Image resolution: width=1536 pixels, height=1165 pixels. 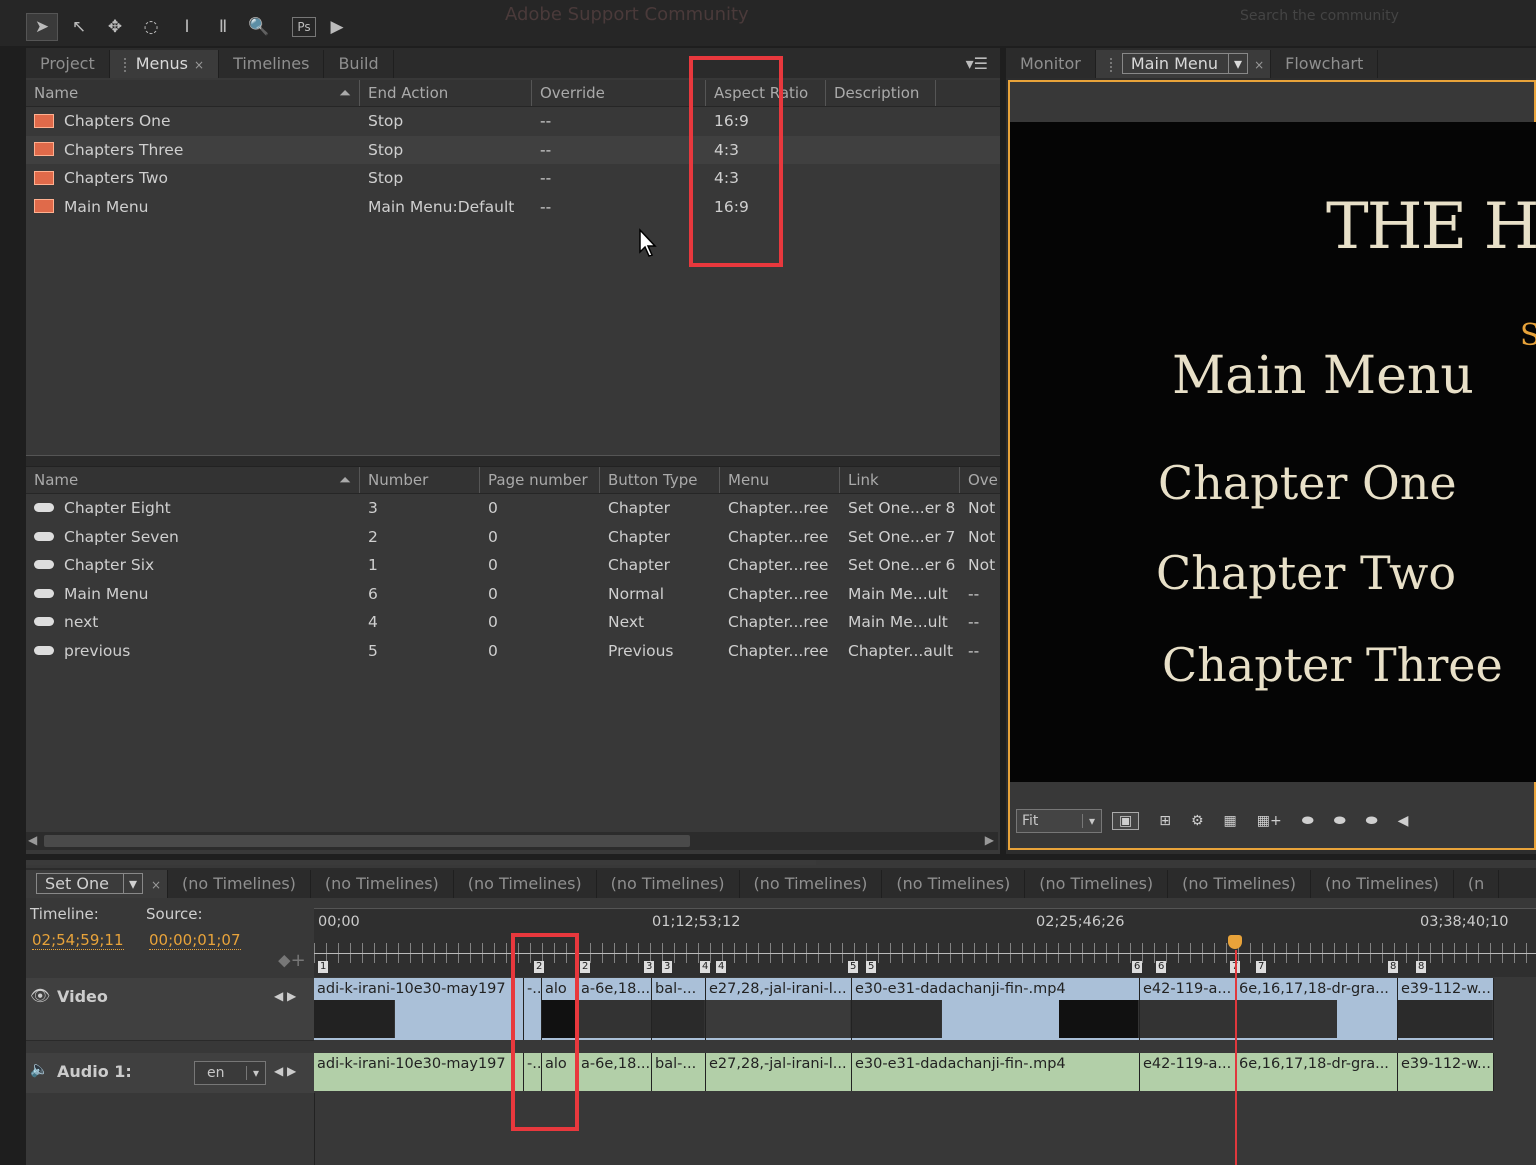 What do you see at coordinates (115, 27) in the screenshot?
I see `move-tool-icon: ✥` at bounding box center [115, 27].